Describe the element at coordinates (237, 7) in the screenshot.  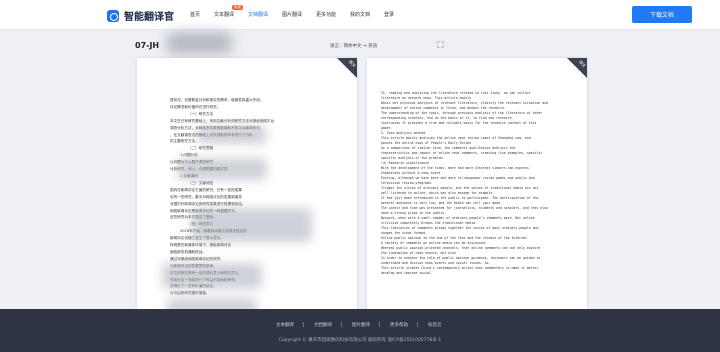
I see `free-badge: 免费` at that location.